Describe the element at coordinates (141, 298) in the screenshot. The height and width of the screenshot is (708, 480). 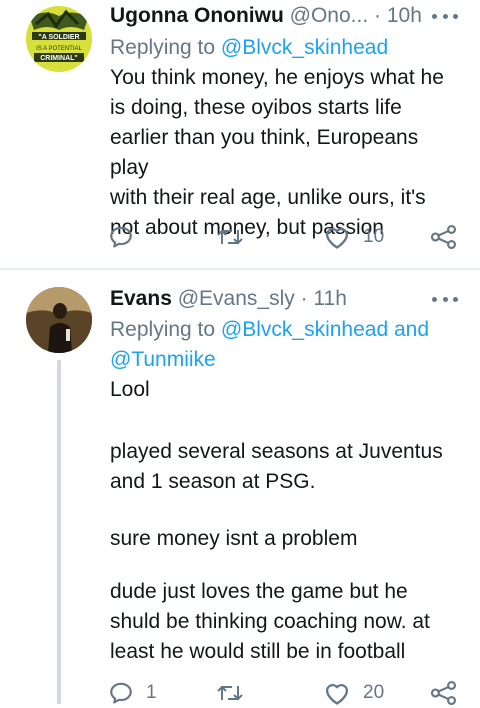
I see `display-name: Evans` at that location.